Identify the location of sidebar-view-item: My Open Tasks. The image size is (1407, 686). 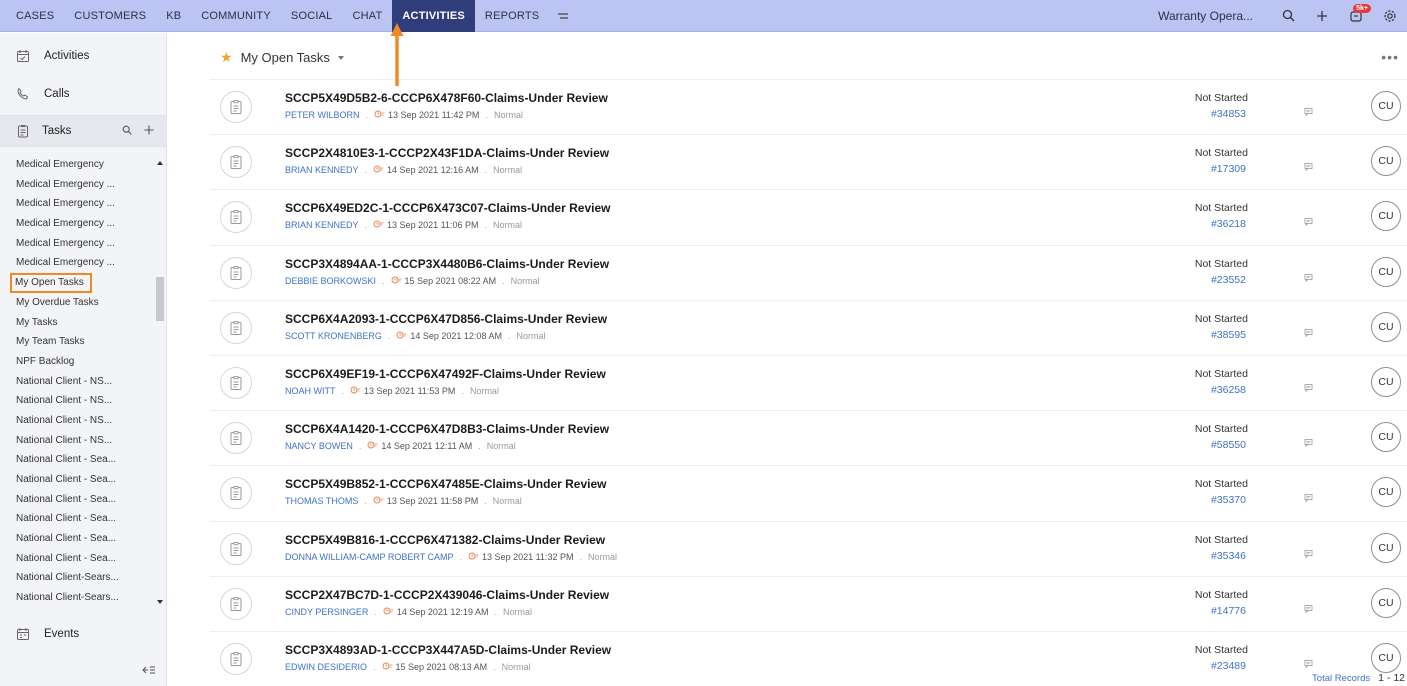
(51, 283).